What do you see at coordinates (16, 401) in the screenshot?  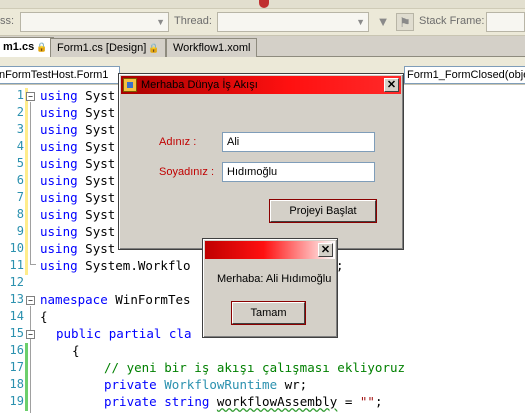 I see `line-number: 19` at bounding box center [16, 401].